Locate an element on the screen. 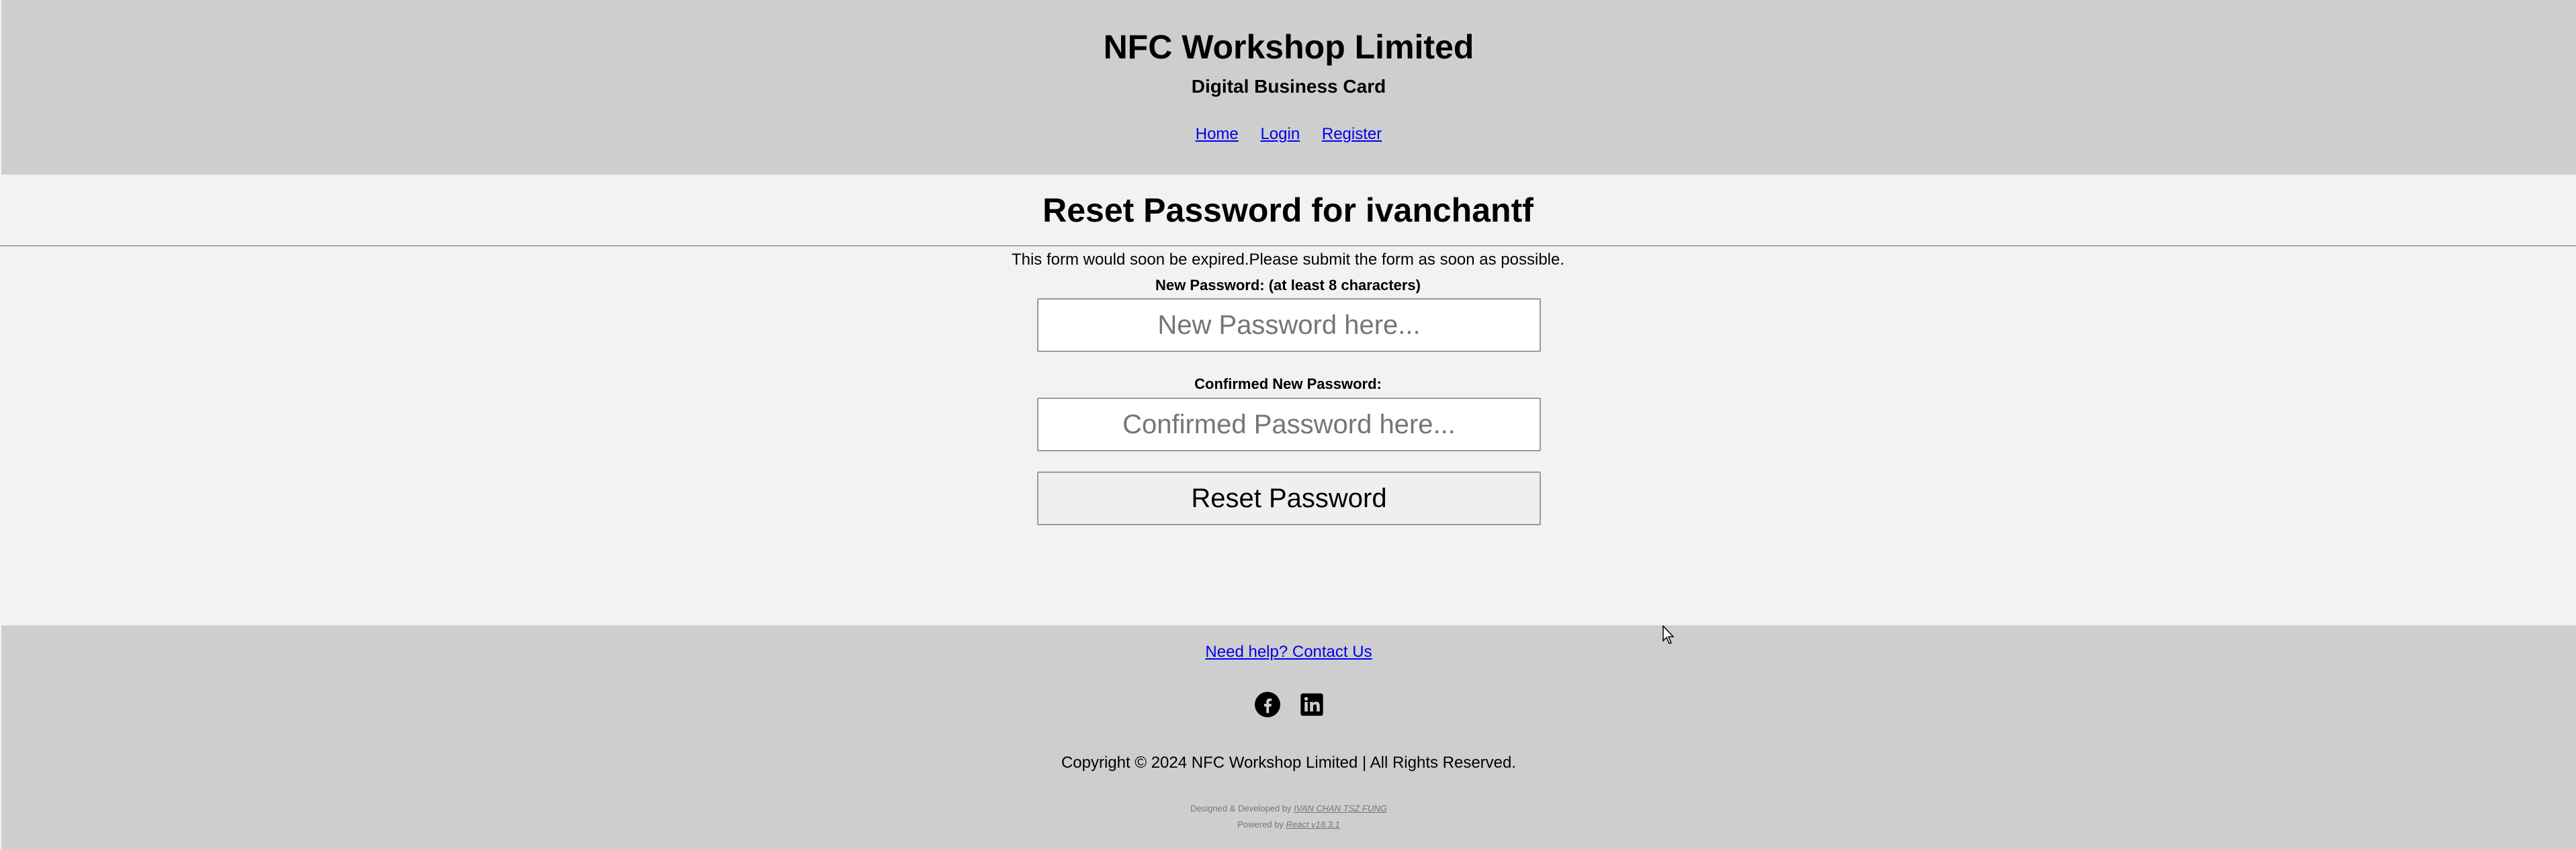 This screenshot has width=2576, height=849. page-title: Reset Password for ivanchantf is located at coordinates (1288, 210).